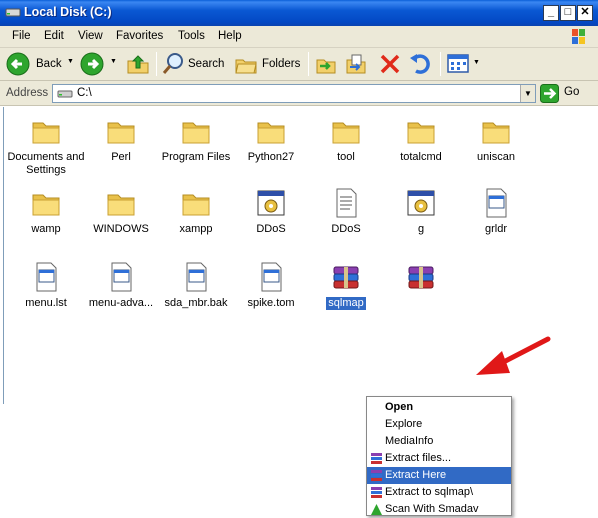 The image size is (598, 518). I want to click on go-arrow-icon, so click(549, 93).